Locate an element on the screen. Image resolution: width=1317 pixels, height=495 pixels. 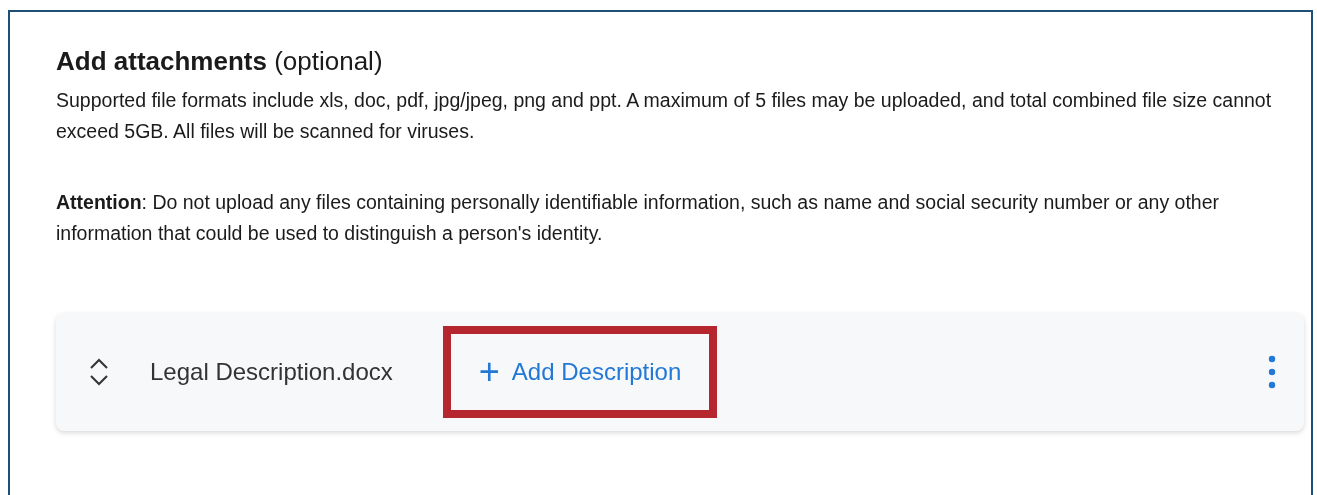
more-options-icon is located at coordinates (1272, 372).